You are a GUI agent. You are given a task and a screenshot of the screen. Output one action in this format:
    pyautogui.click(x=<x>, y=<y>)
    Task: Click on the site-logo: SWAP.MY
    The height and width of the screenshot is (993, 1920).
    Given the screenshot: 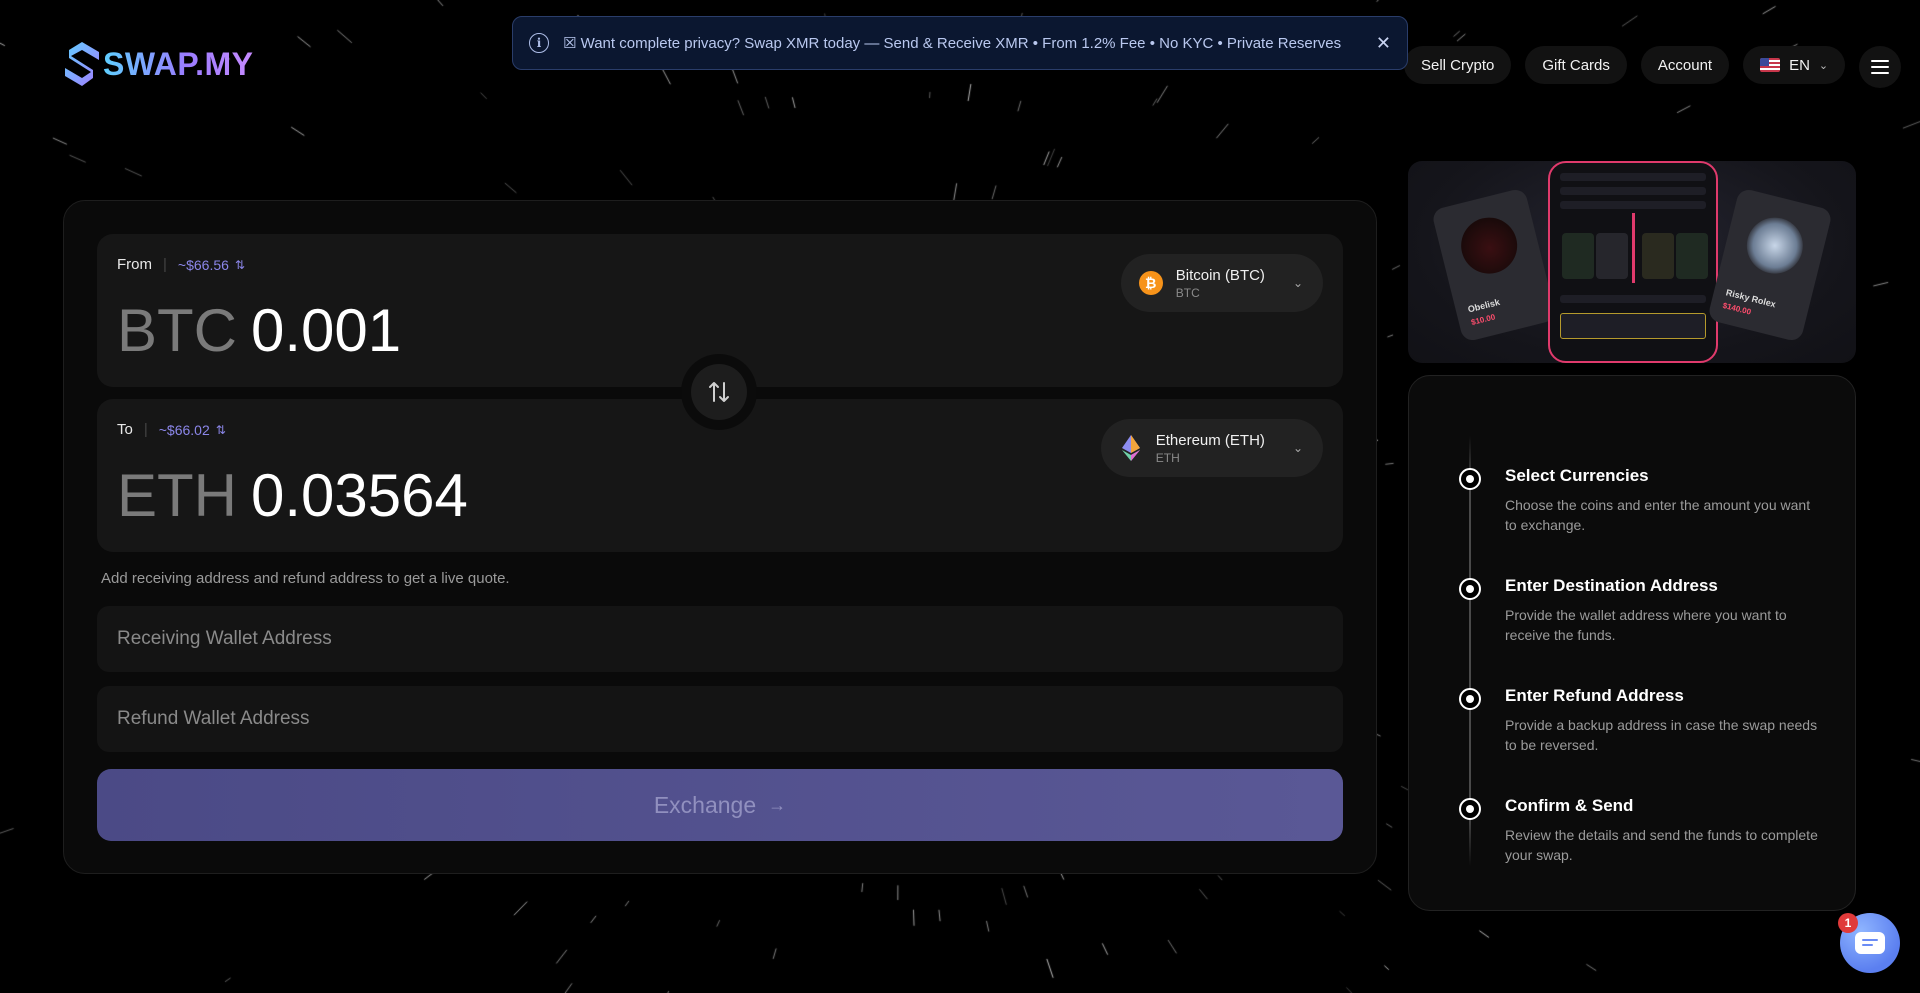 What is the action you would take?
    pyautogui.click(x=158, y=64)
    